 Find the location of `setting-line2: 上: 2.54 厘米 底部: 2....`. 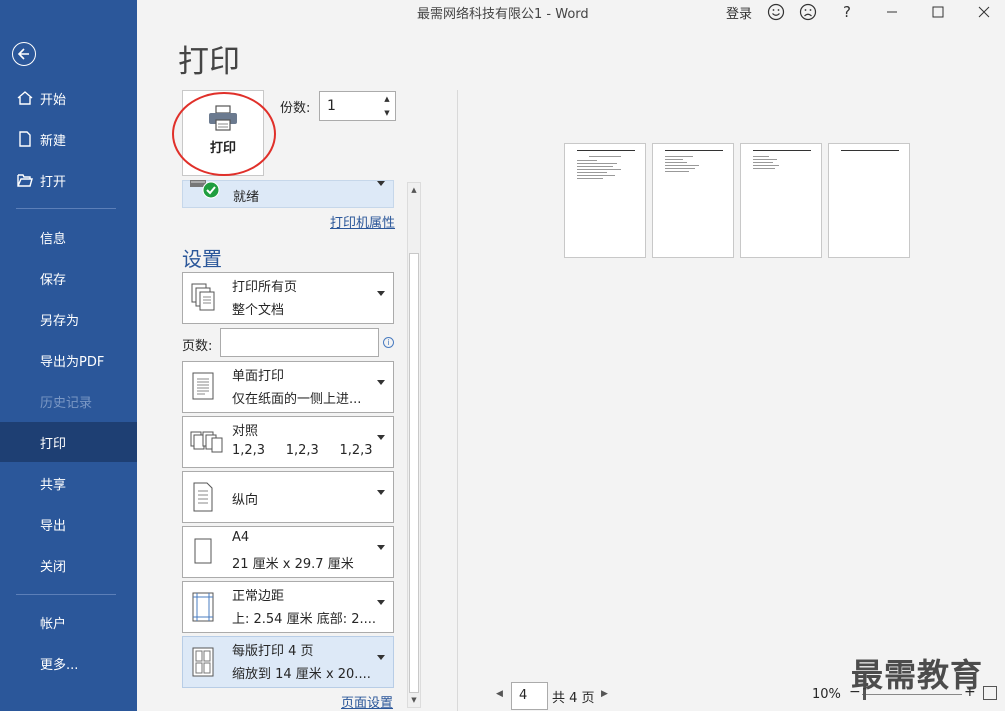

setting-line2: 上: 2.54 厘米 底部: 2.... is located at coordinates (304, 619).